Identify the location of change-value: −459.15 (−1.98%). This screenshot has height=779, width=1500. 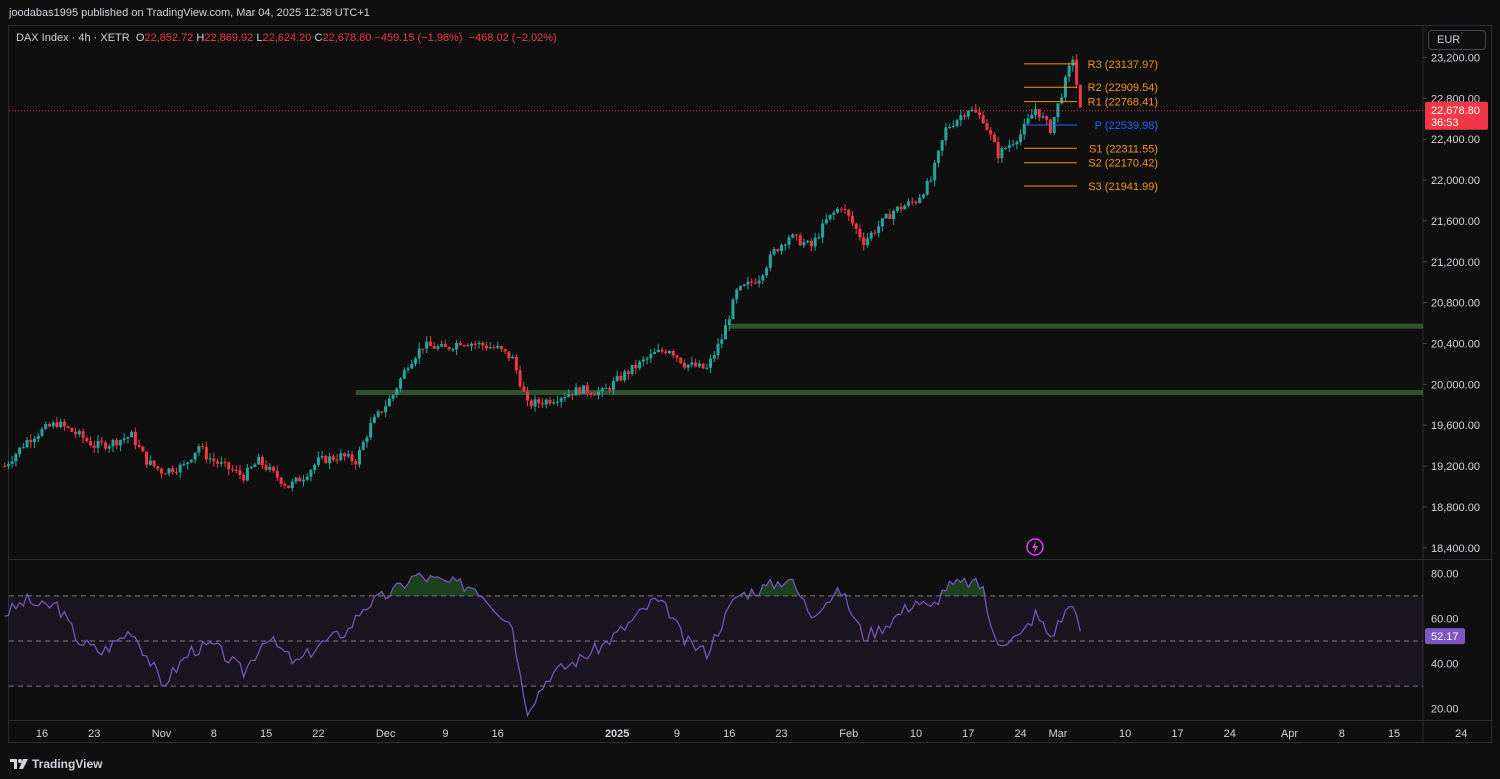
(418, 38).